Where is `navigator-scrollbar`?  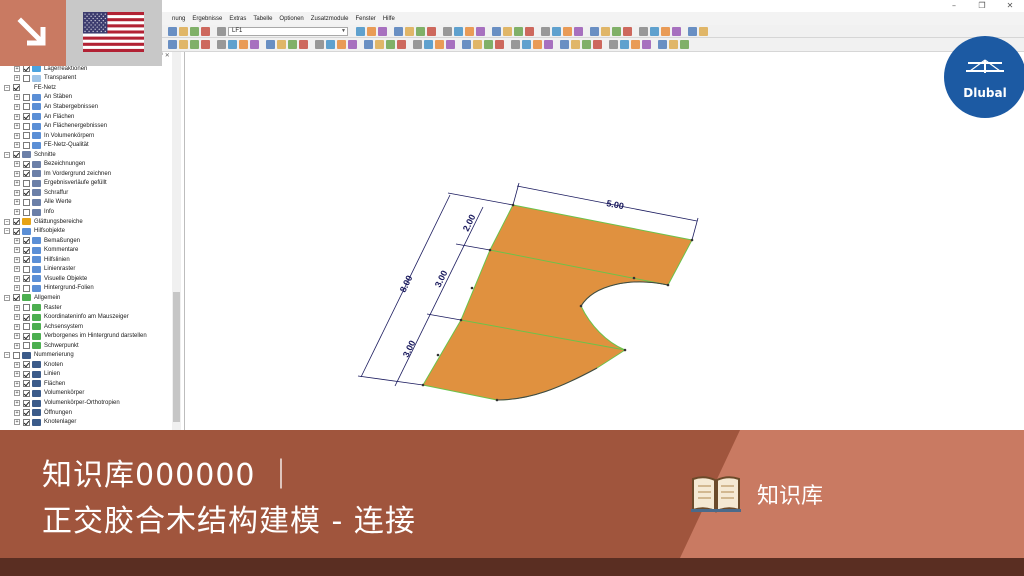 navigator-scrollbar is located at coordinates (176, 241).